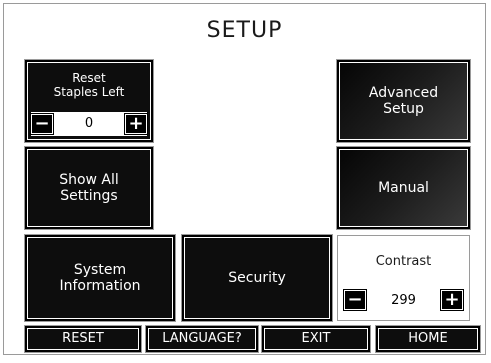 This screenshot has width=491, height=363. What do you see at coordinates (136, 124) in the screenshot?
I see `reset-staples-increment-button: +` at bounding box center [136, 124].